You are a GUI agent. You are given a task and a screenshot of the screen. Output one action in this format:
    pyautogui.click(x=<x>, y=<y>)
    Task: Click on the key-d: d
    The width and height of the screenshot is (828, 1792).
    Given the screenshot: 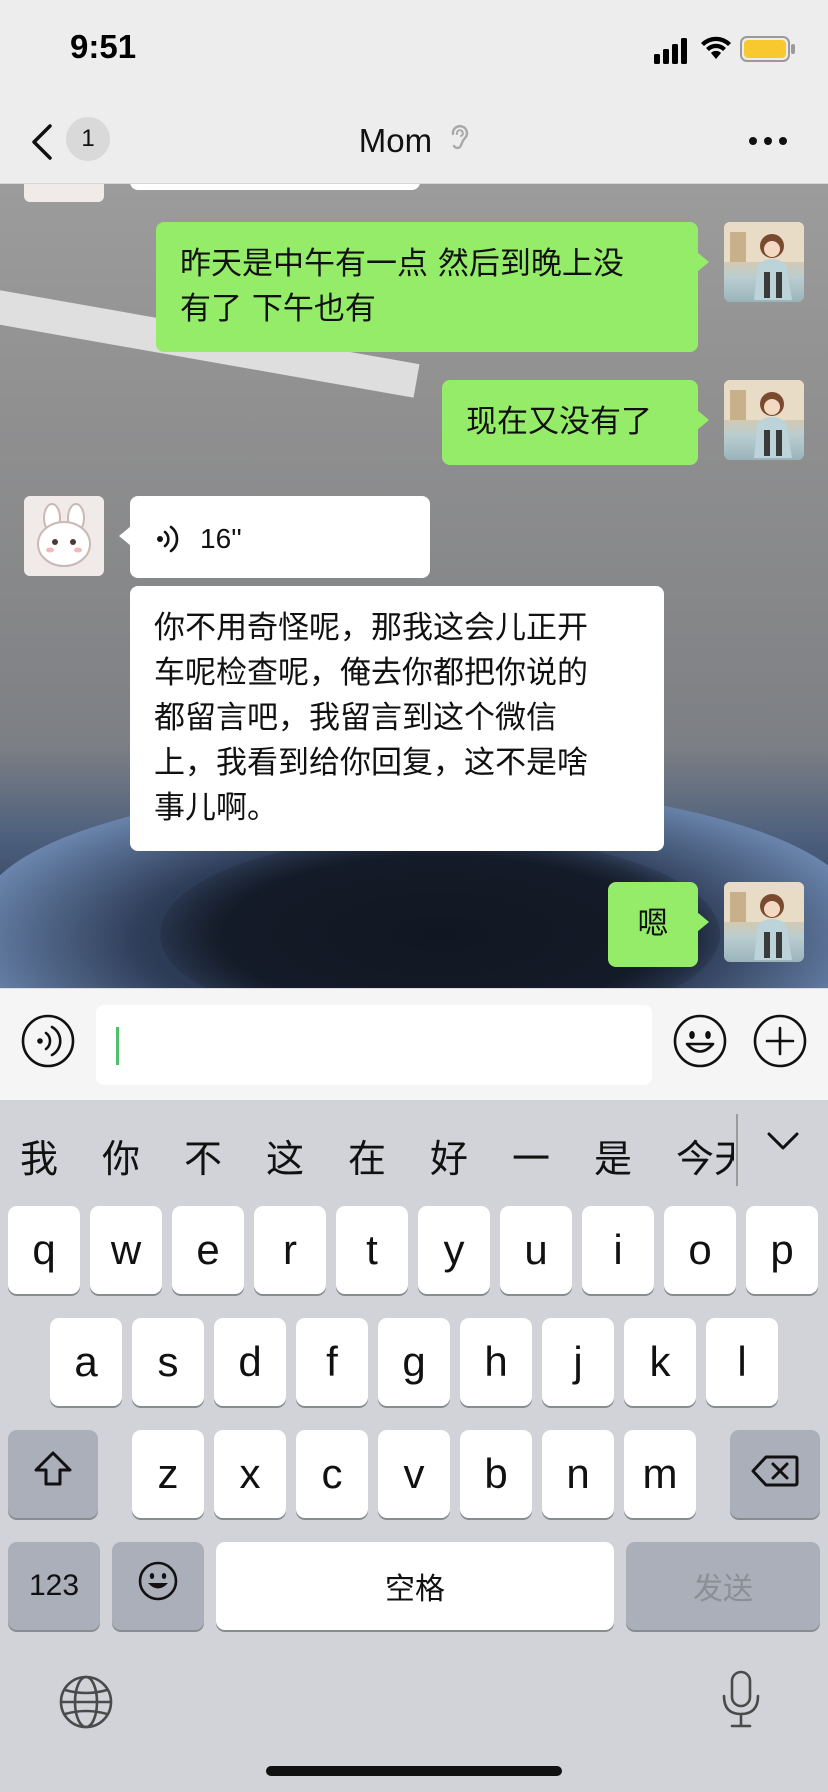 What is the action you would take?
    pyautogui.click(x=250, y=1362)
    